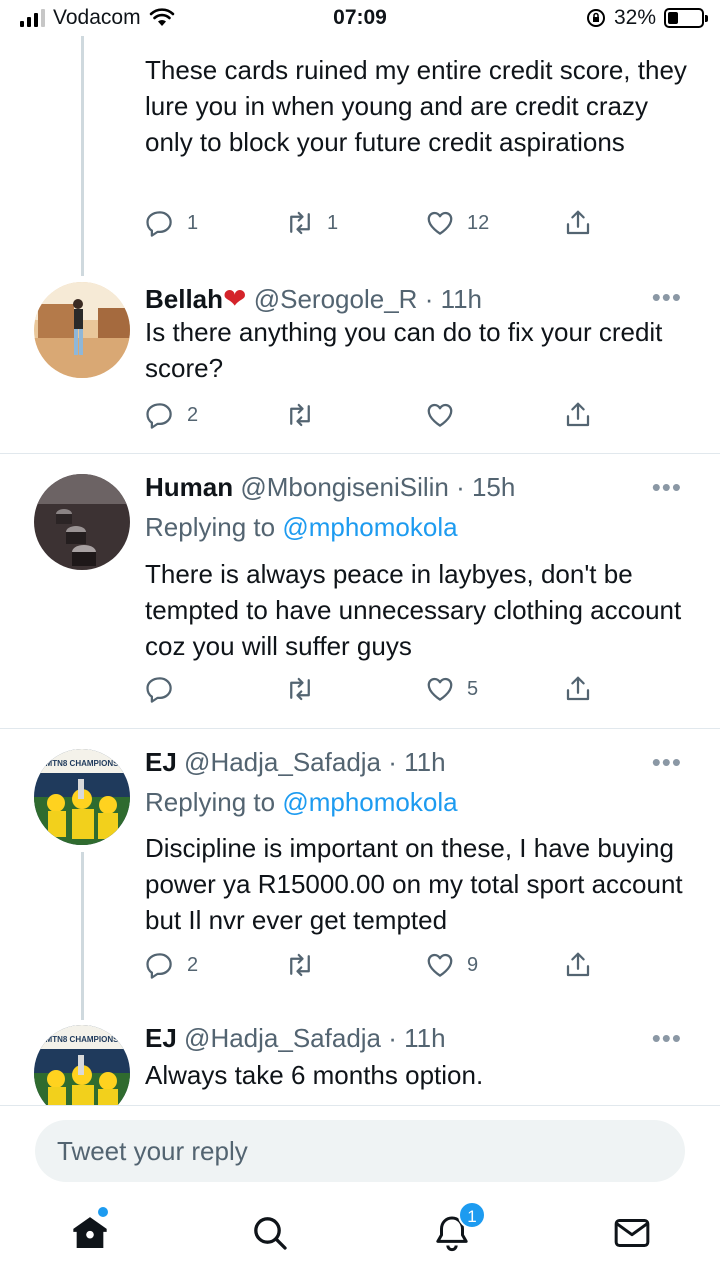  I want to click on status-bar: Vodacom 07:09 32%, so click(360, 18).